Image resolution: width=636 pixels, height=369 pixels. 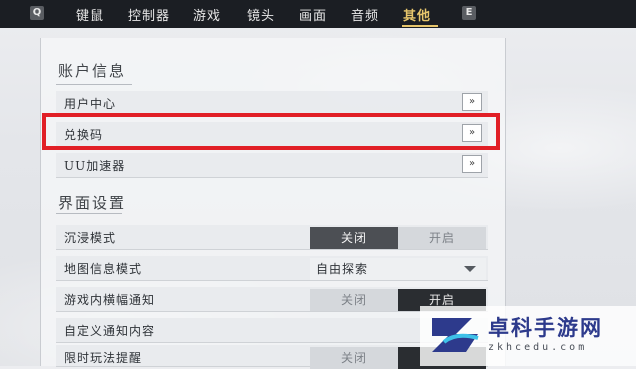 I want to click on map-info-mode-row: 地图信息模式 自由探索, so click(x=272, y=268).